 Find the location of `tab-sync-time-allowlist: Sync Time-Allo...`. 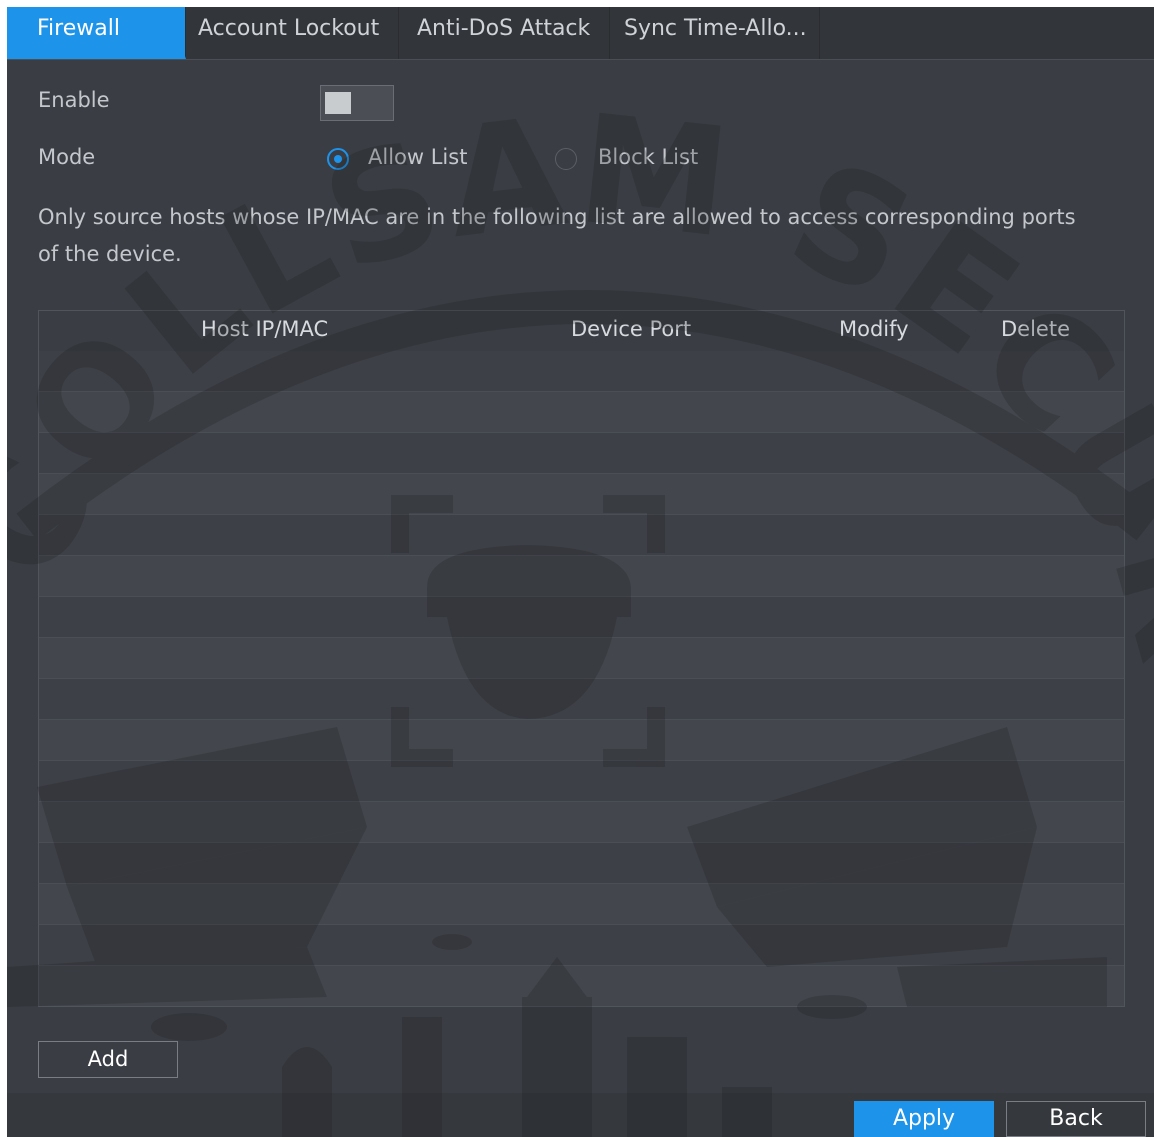

tab-sync-time-allowlist: Sync Time-Allo... is located at coordinates (715, 33).